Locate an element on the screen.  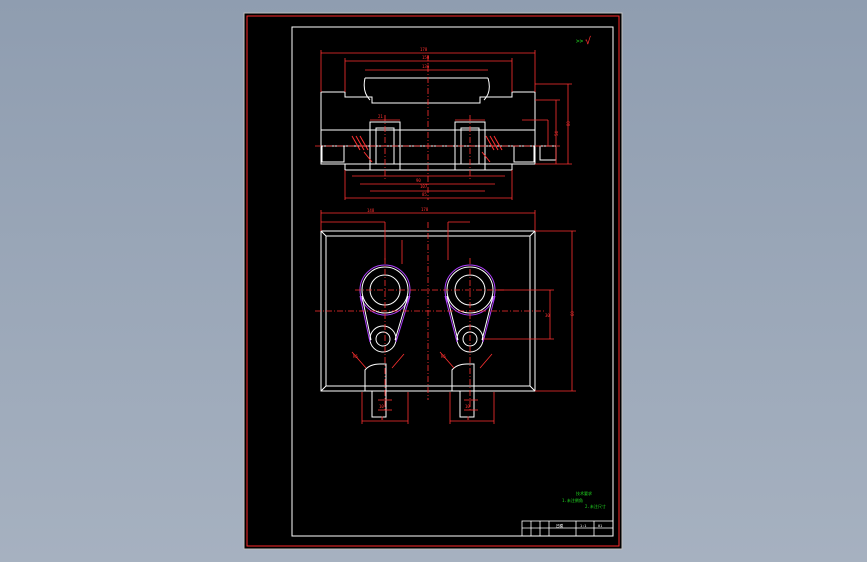
title-number: 01 is located at coordinates (600, 526).